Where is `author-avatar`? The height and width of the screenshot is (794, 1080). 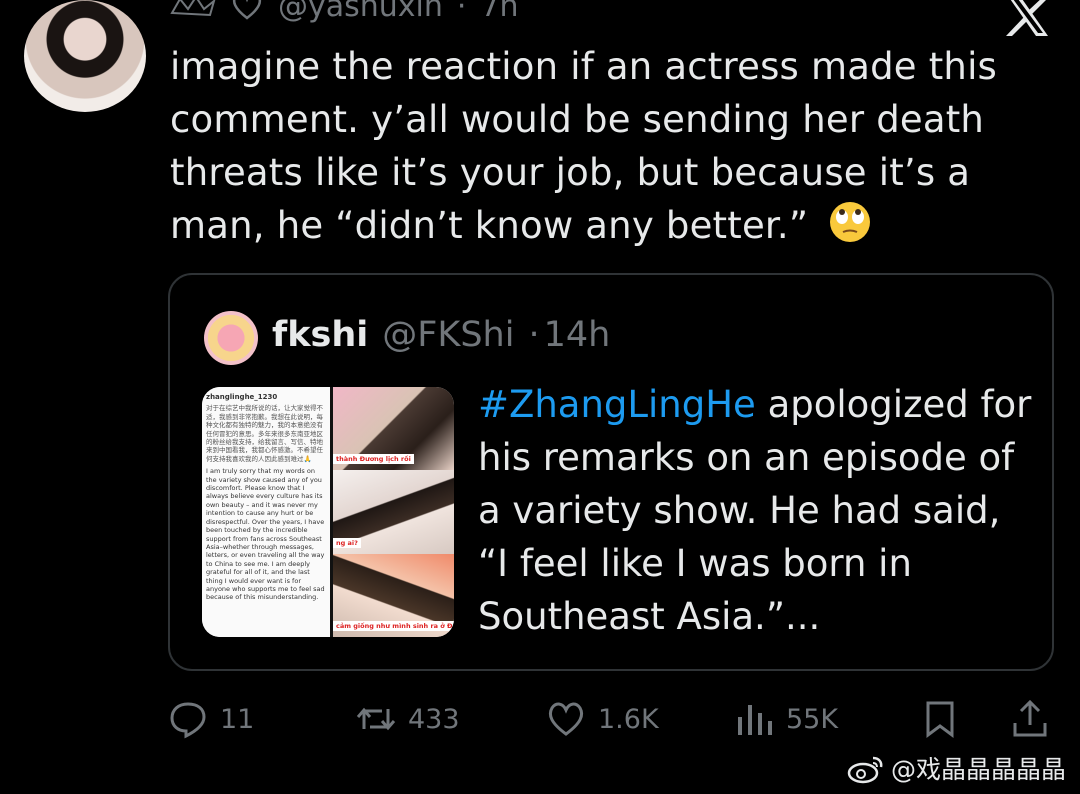
author-avatar is located at coordinates (85, 56).